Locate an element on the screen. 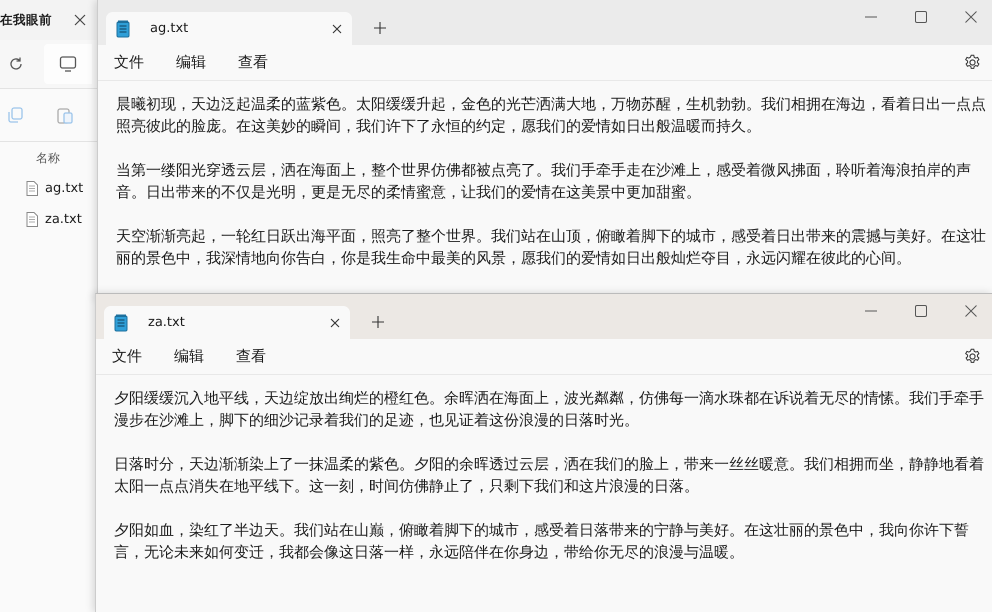 Image resolution: width=992 pixels, height=612 pixels. text-paragraph: 当第一缕阳光穿透云层，洒在海面上，整个世界仿佛都被点亮了。我们手牵手走在沙滩上，感受着微风拂面，聆听着海浪拍岸的声音。日出带来的不仅是光明，更是无尽的柔情蜜意，让我们的爱情在这美景中更加甜蜜。 is located at coordinates (544, 181).